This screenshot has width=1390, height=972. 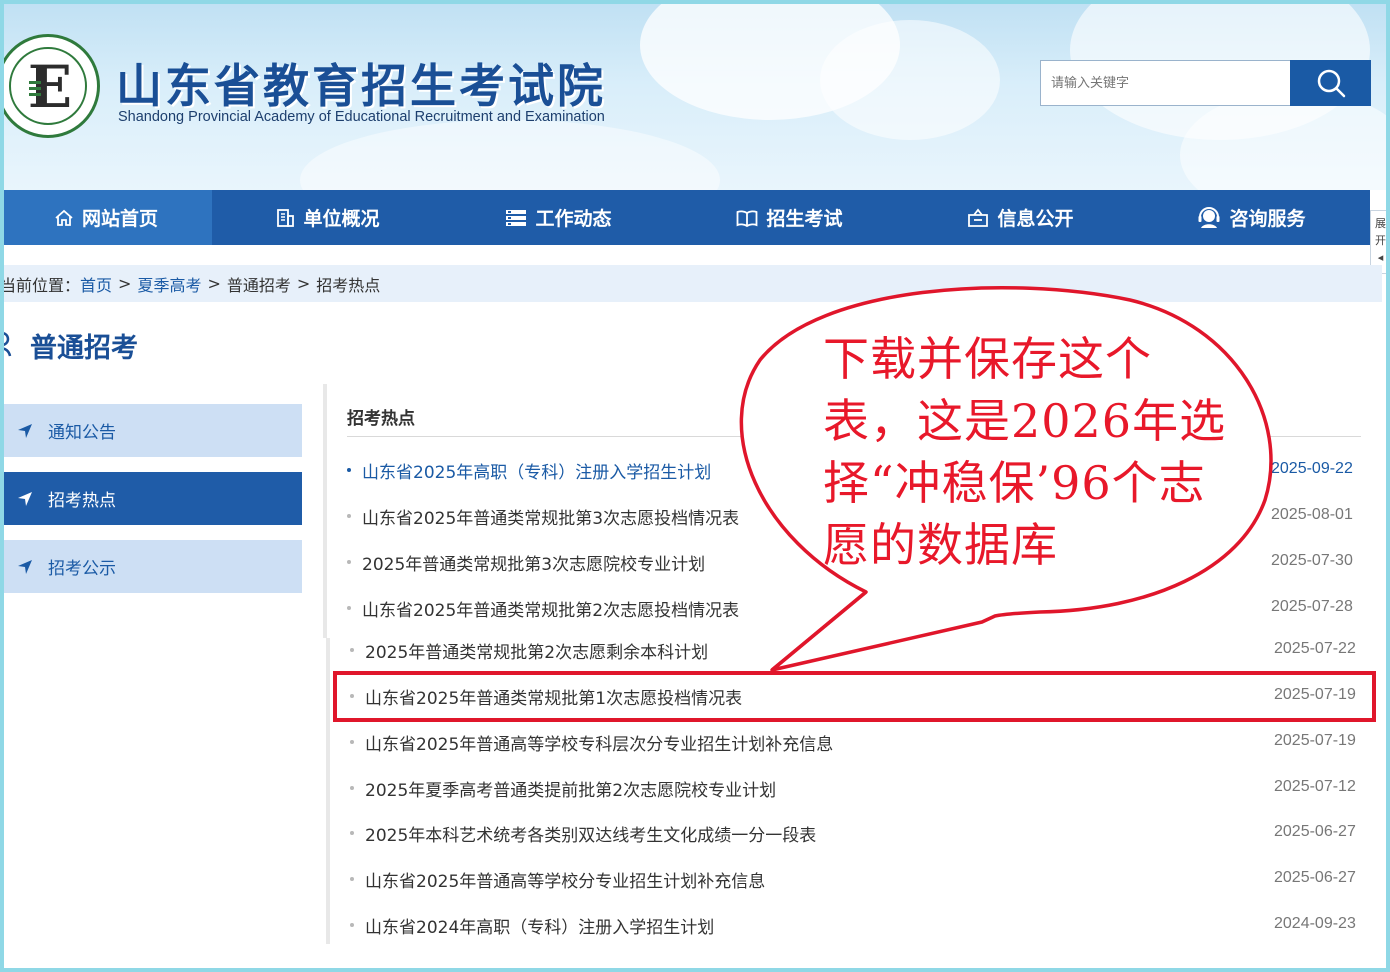 What do you see at coordinates (1380, 223) in the screenshot?
I see `side-tab-text: 展` at bounding box center [1380, 223].